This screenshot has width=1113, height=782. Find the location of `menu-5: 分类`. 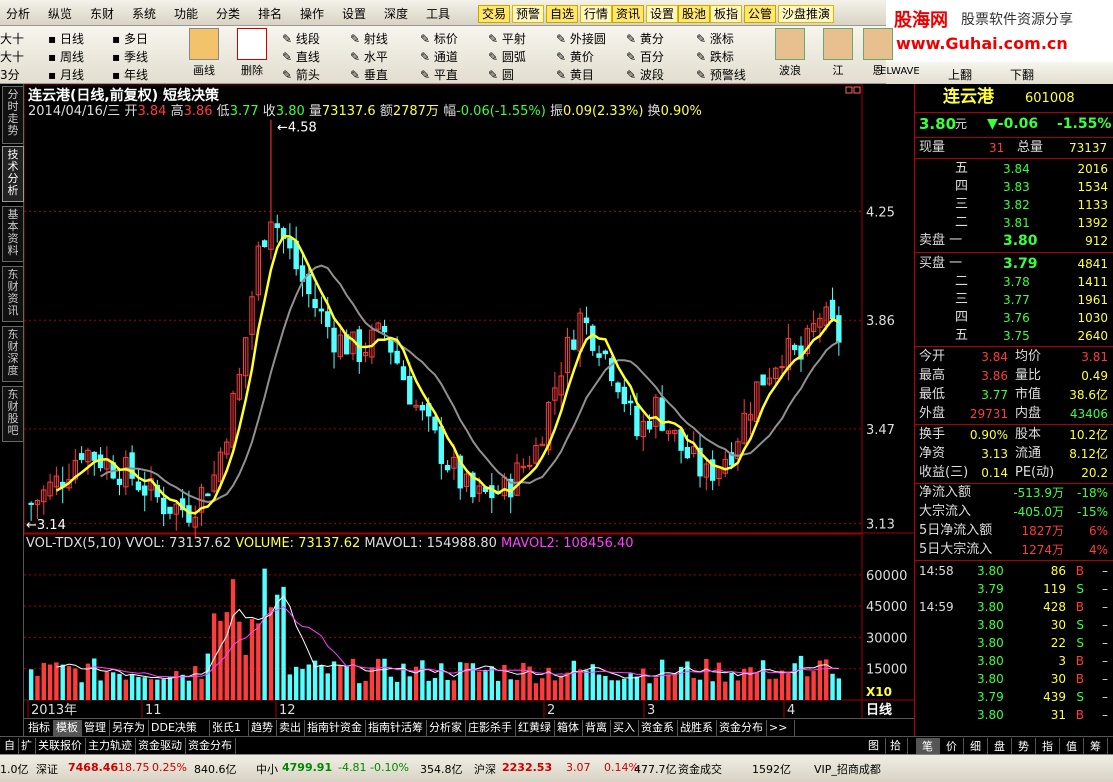

menu-5: 分类 is located at coordinates (228, 13).